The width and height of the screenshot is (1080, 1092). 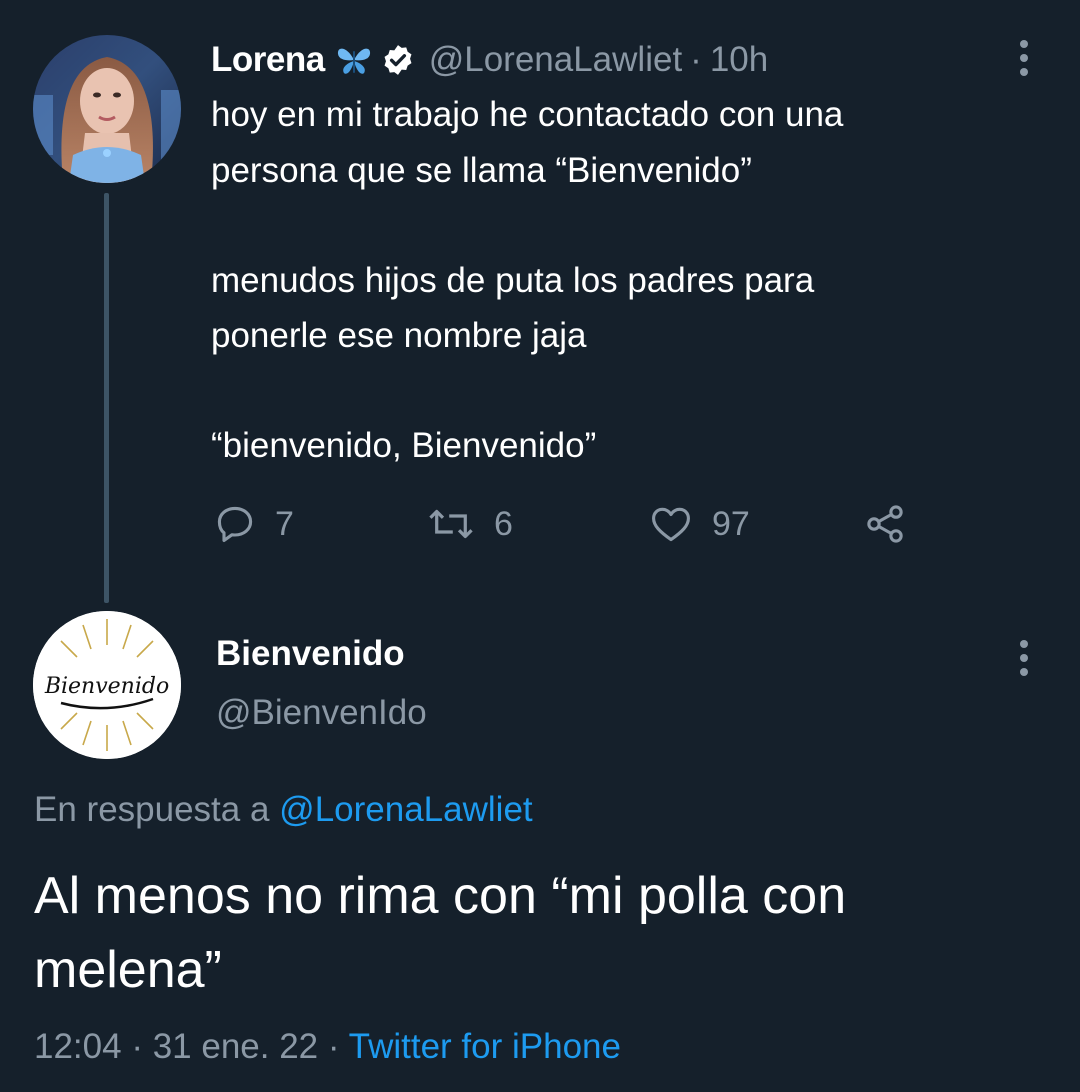 What do you see at coordinates (235, 524) in the screenshot?
I see `reply-icon` at bounding box center [235, 524].